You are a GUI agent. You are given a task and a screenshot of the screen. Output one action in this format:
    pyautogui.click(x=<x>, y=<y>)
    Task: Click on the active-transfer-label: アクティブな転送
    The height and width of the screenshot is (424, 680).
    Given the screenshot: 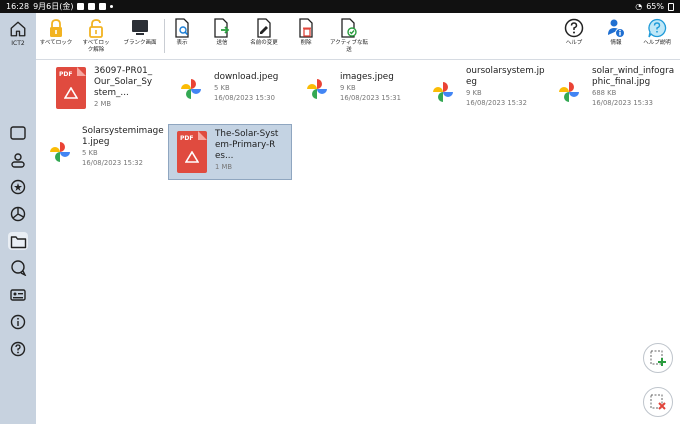 What is the action you would take?
    pyautogui.click(x=349, y=46)
    